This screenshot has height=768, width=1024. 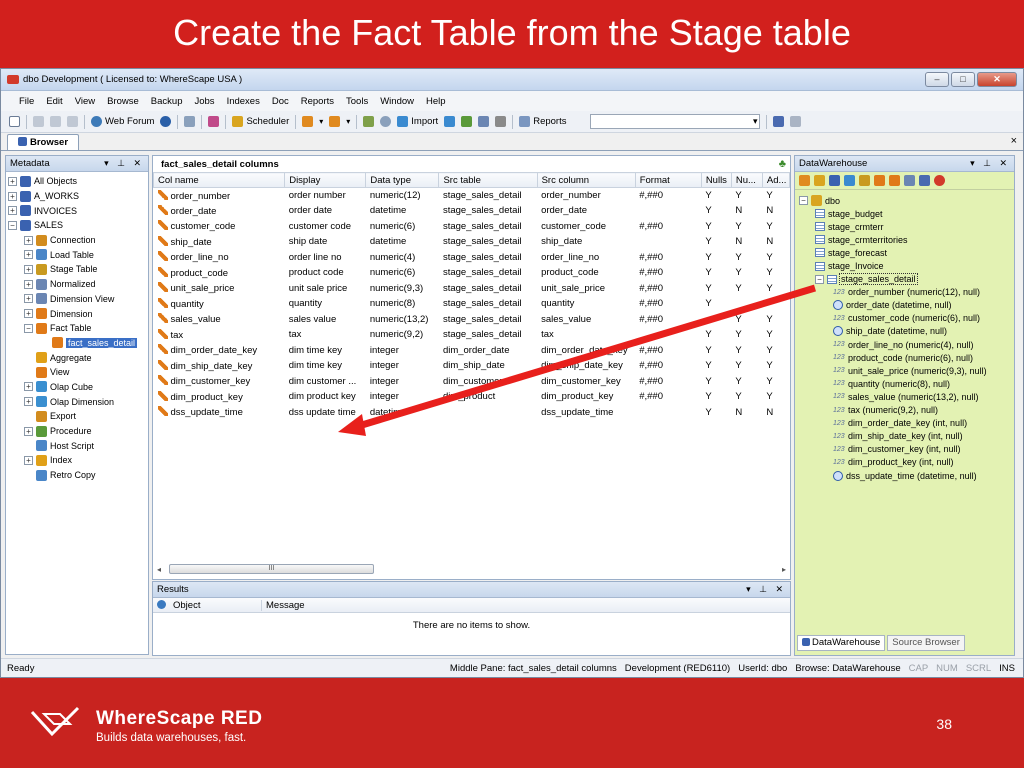 What do you see at coordinates (85, 101) in the screenshot?
I see `menu-view: View` at bounding box center [85, 101].